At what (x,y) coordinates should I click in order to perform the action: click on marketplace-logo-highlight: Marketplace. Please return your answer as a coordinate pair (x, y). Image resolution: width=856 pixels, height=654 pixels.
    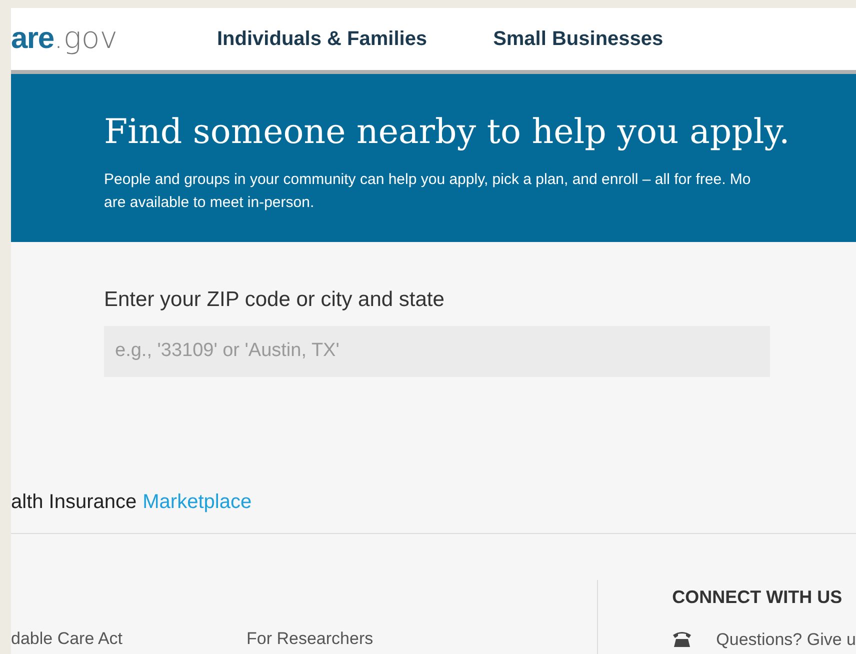
    Looking at the image, I should click on (197, 502).